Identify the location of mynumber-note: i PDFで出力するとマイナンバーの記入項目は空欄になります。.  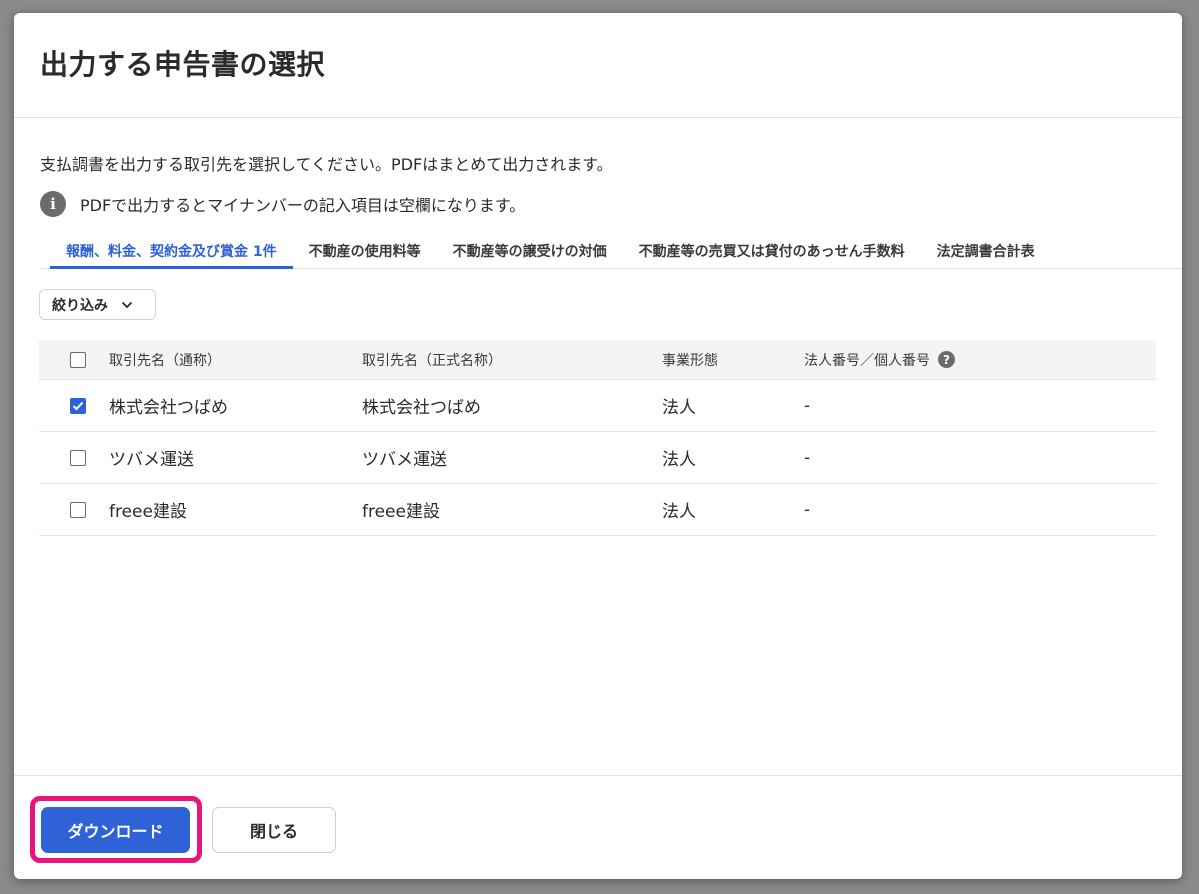
(282, 204).